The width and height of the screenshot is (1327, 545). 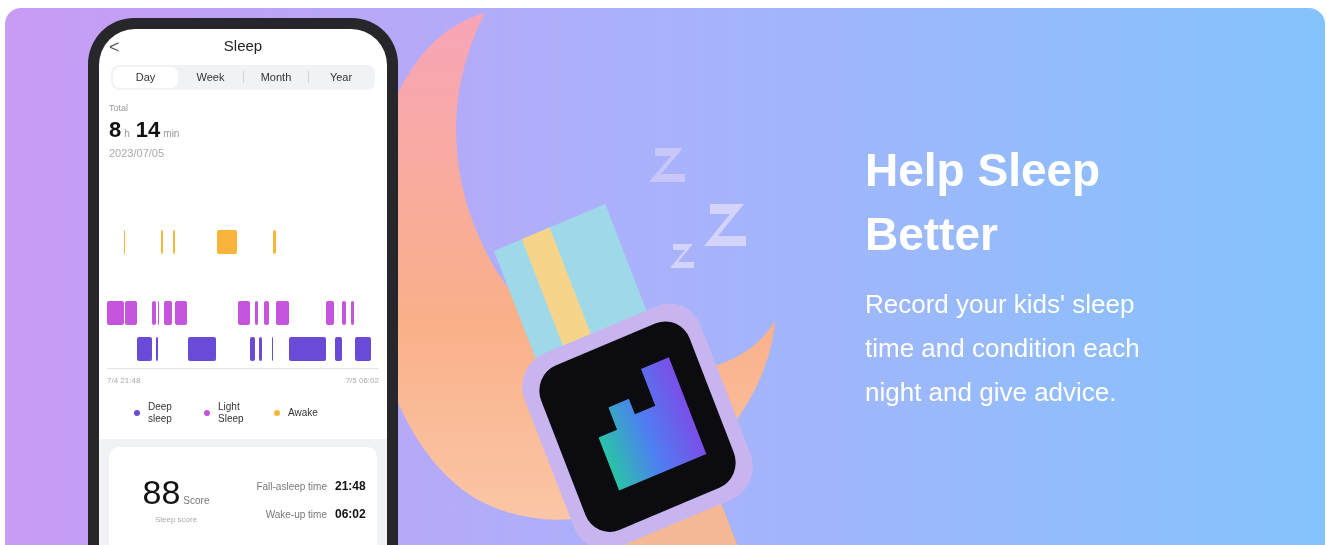 I want to click on hours-unit: h, so click(x=127, y=133).